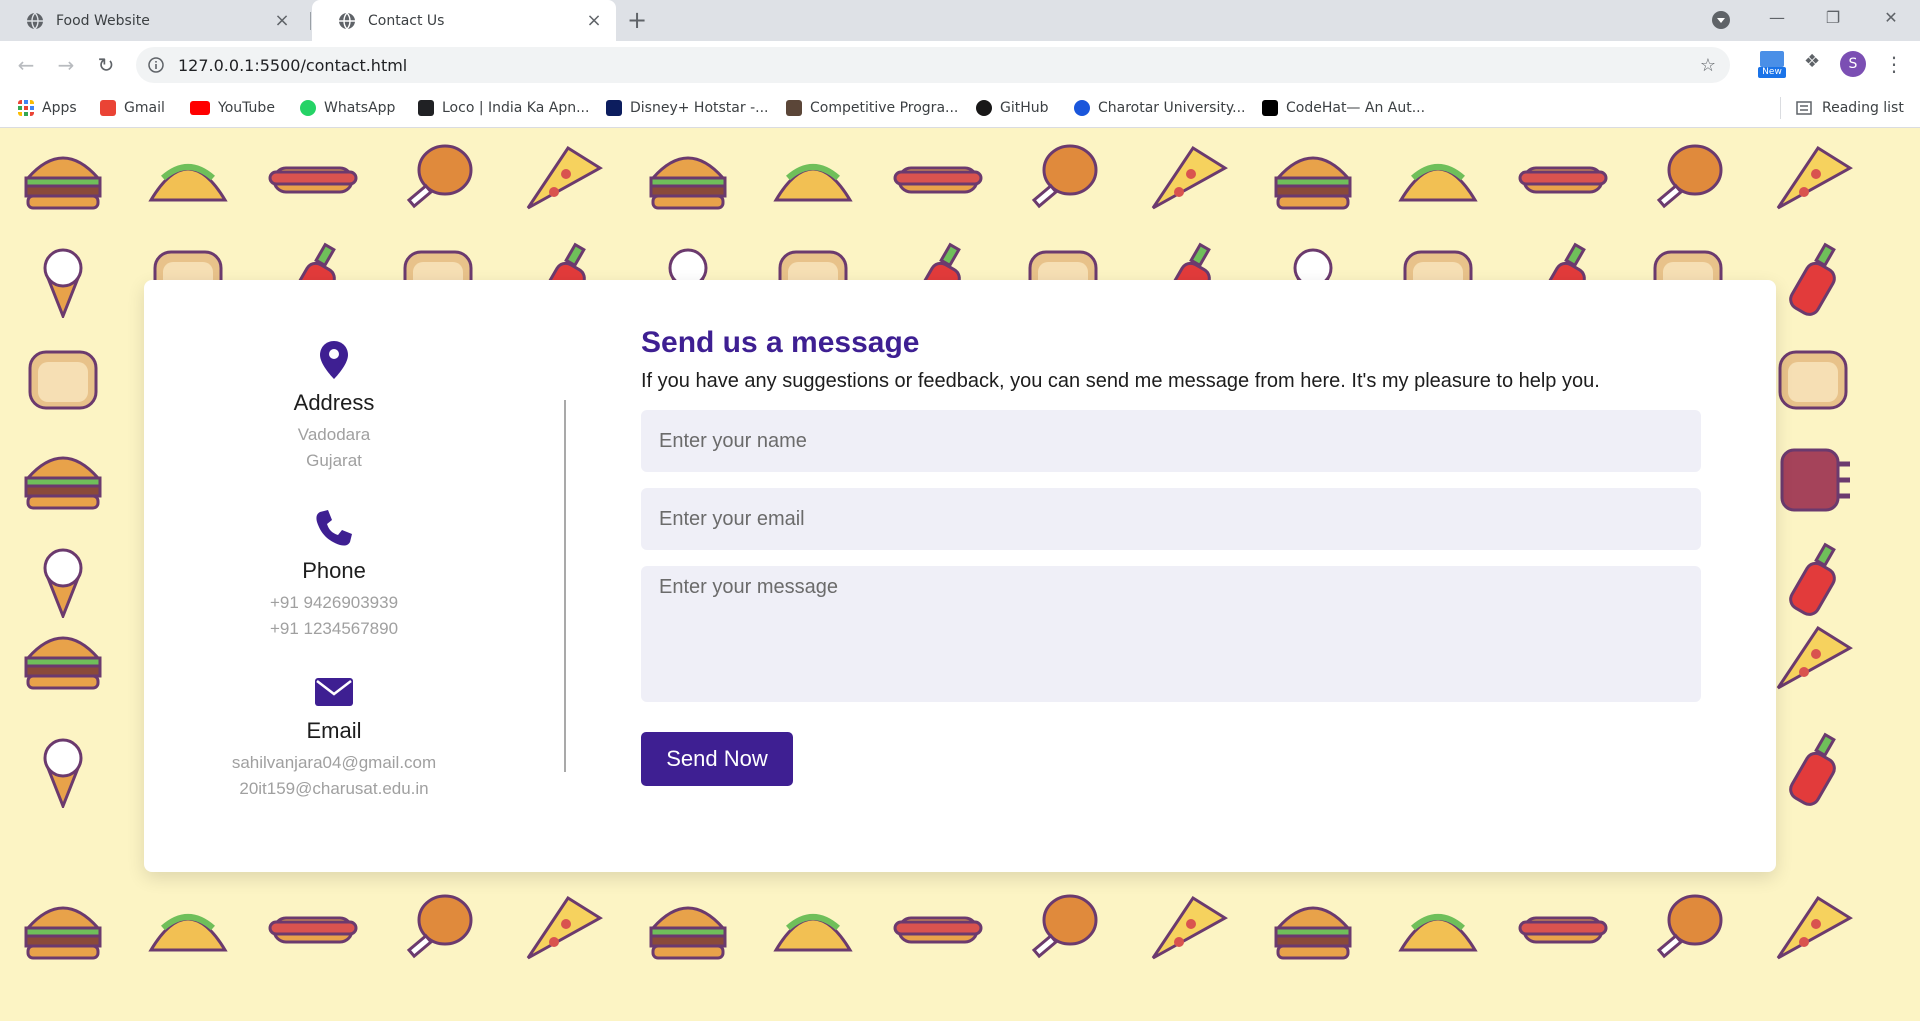  Describe the element at coordinates (1780, 108) in the screenshot. I see `bookmarks-separator` at that location.